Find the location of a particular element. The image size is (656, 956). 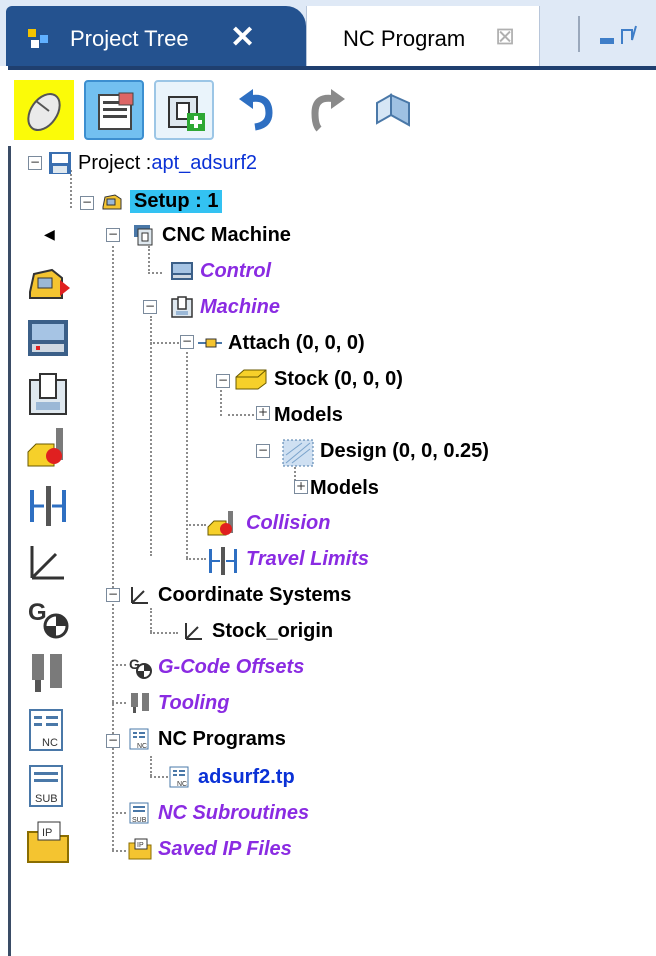

attach-icon is located at coordinates (210, 343).